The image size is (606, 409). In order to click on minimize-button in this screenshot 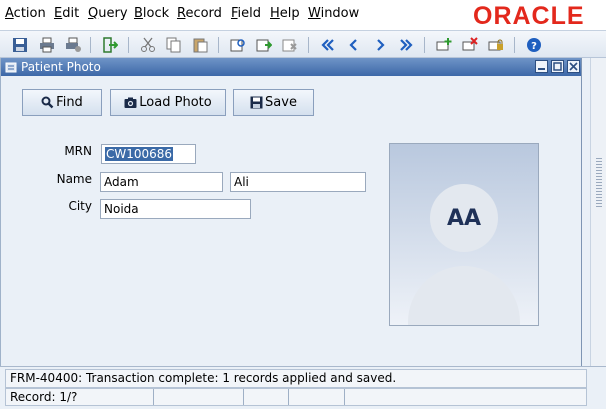, I will do `click(541, 66)`.